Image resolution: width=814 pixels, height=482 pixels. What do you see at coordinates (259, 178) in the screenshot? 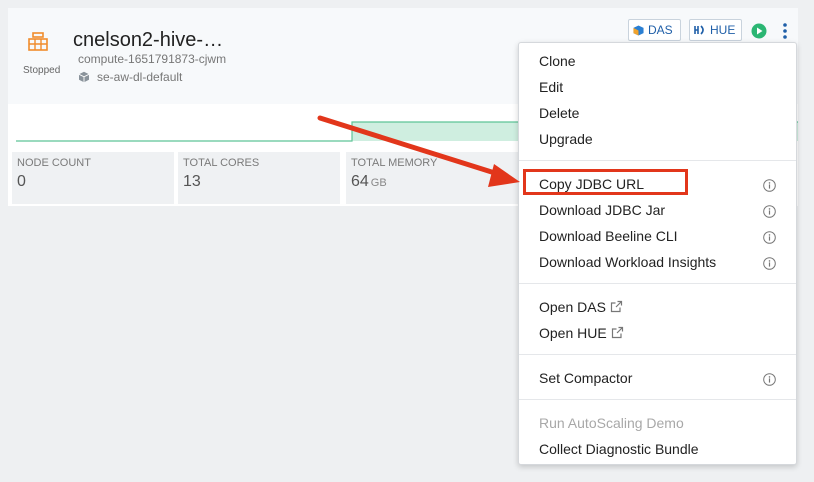
I see `stat-total-cores: TOTAL CORES 13` at bounding box center [259, 178].